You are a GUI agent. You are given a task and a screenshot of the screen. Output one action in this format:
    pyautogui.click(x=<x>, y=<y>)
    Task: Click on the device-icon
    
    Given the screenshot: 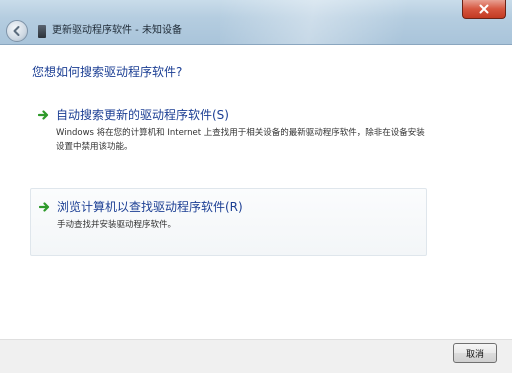 What is the action you would take?
    pyautogui.click(x=42, y=31)
    